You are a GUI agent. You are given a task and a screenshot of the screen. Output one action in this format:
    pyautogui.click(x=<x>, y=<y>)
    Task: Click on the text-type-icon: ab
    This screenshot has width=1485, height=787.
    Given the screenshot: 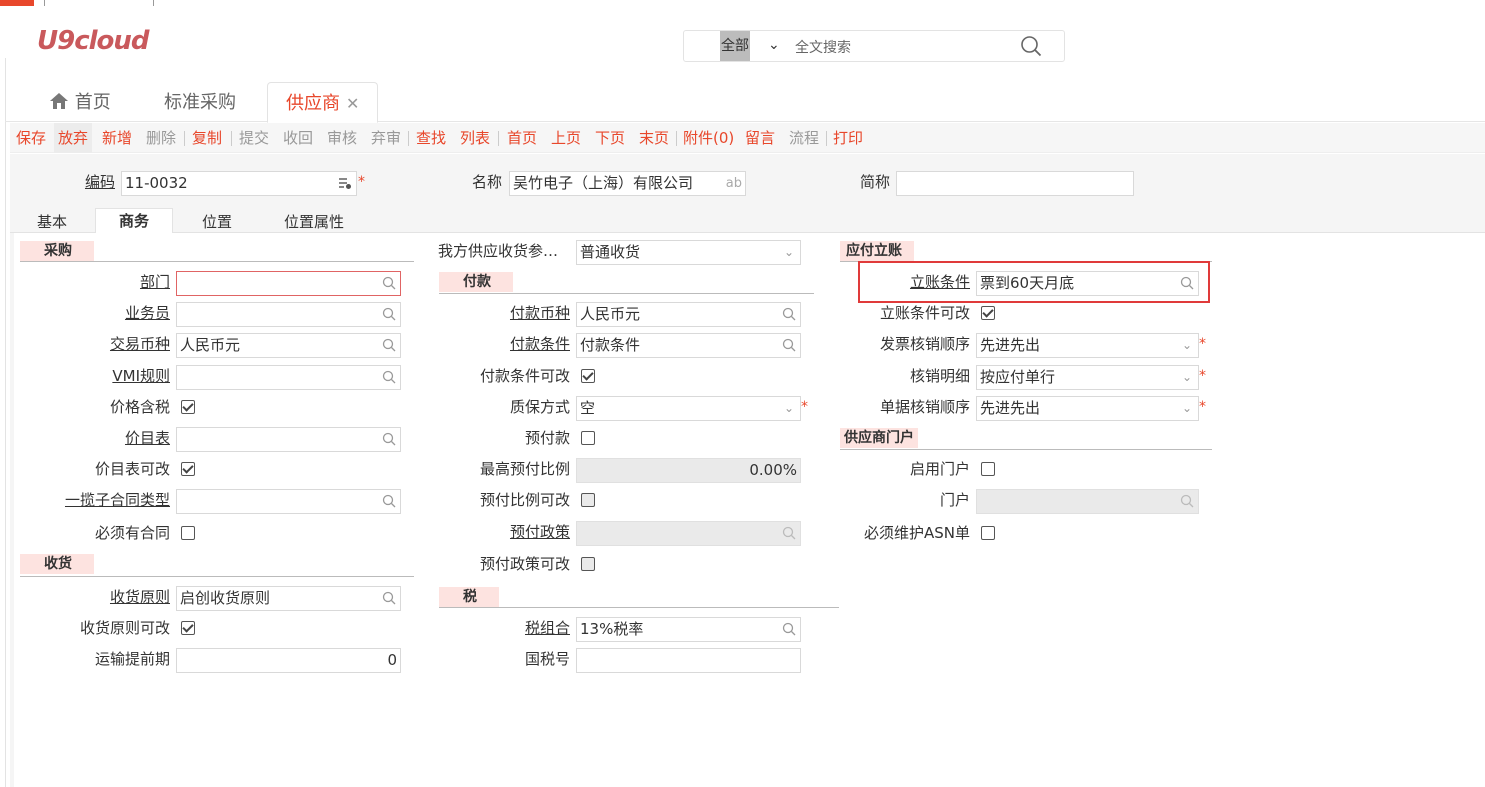 What is the action you would take?
    pyautogui.click(x=733, y=183)
    